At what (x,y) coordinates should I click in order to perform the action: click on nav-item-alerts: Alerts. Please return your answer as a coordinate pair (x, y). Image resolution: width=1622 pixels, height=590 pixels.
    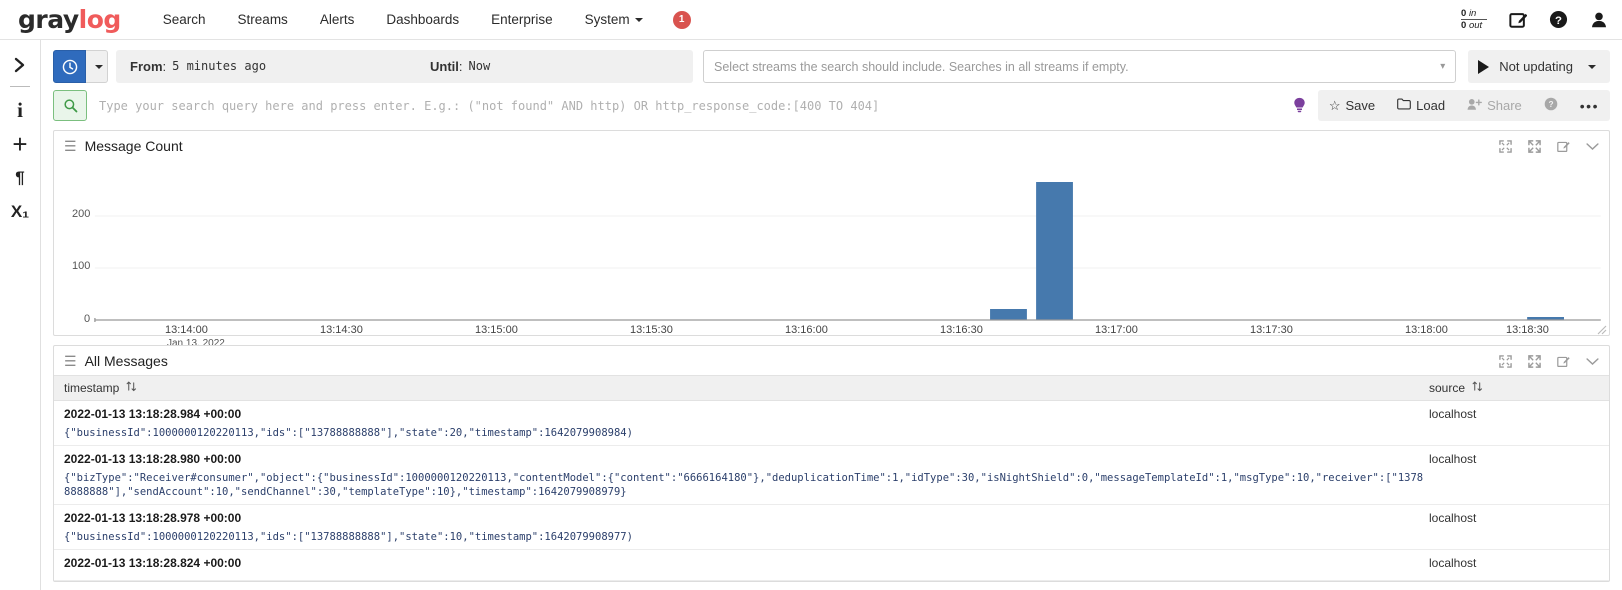
    Looking at the image, I should click on (337, 19).